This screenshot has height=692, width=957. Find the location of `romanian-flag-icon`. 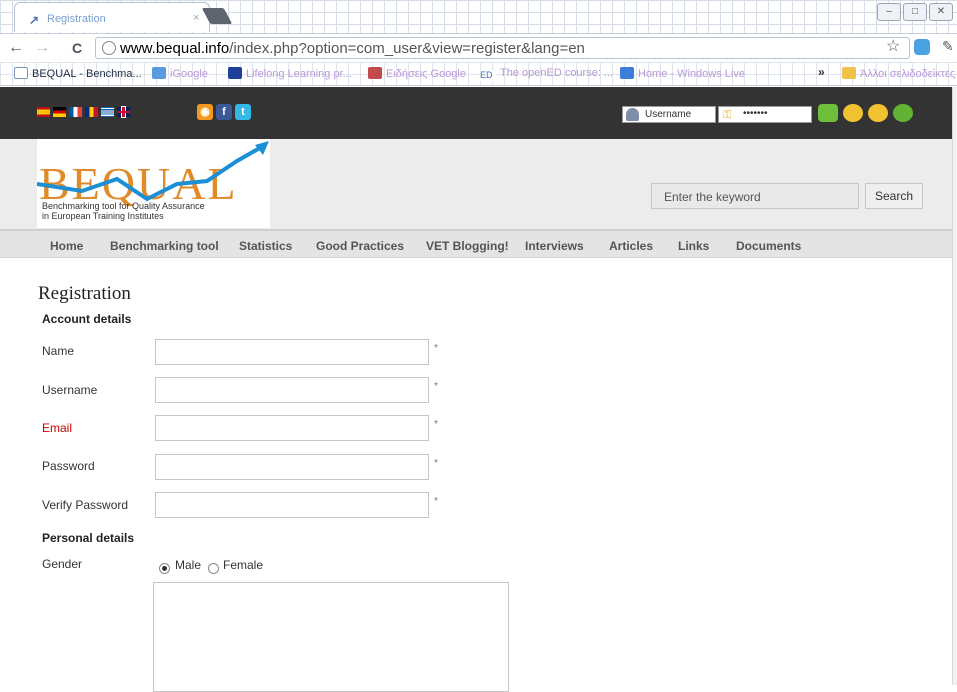

romanian-flag-icon is located at coordinates (91, 112).